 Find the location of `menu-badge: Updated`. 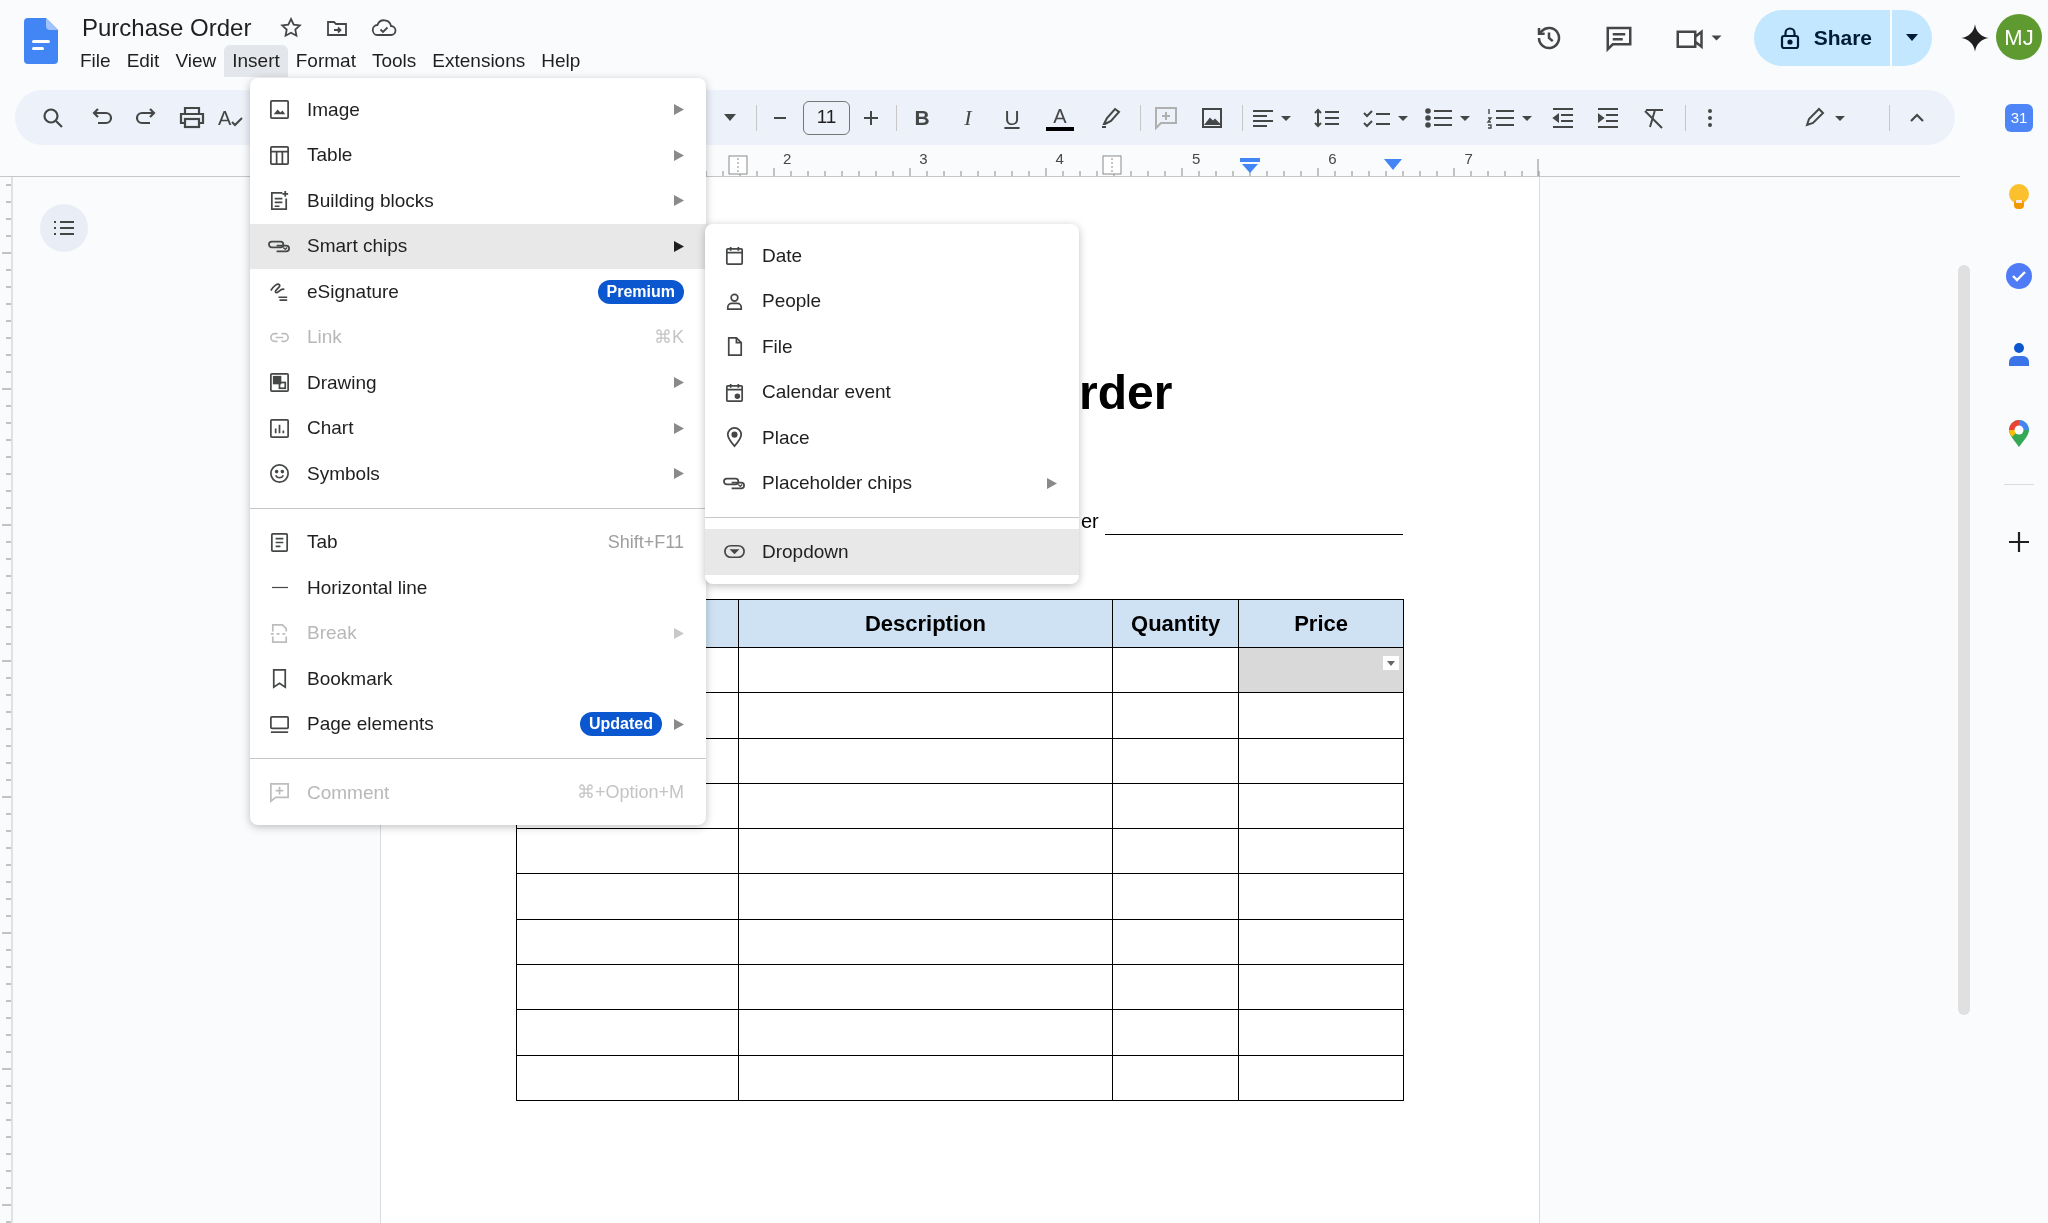

menu-badge: Updated is located at coordinates (621, 724).